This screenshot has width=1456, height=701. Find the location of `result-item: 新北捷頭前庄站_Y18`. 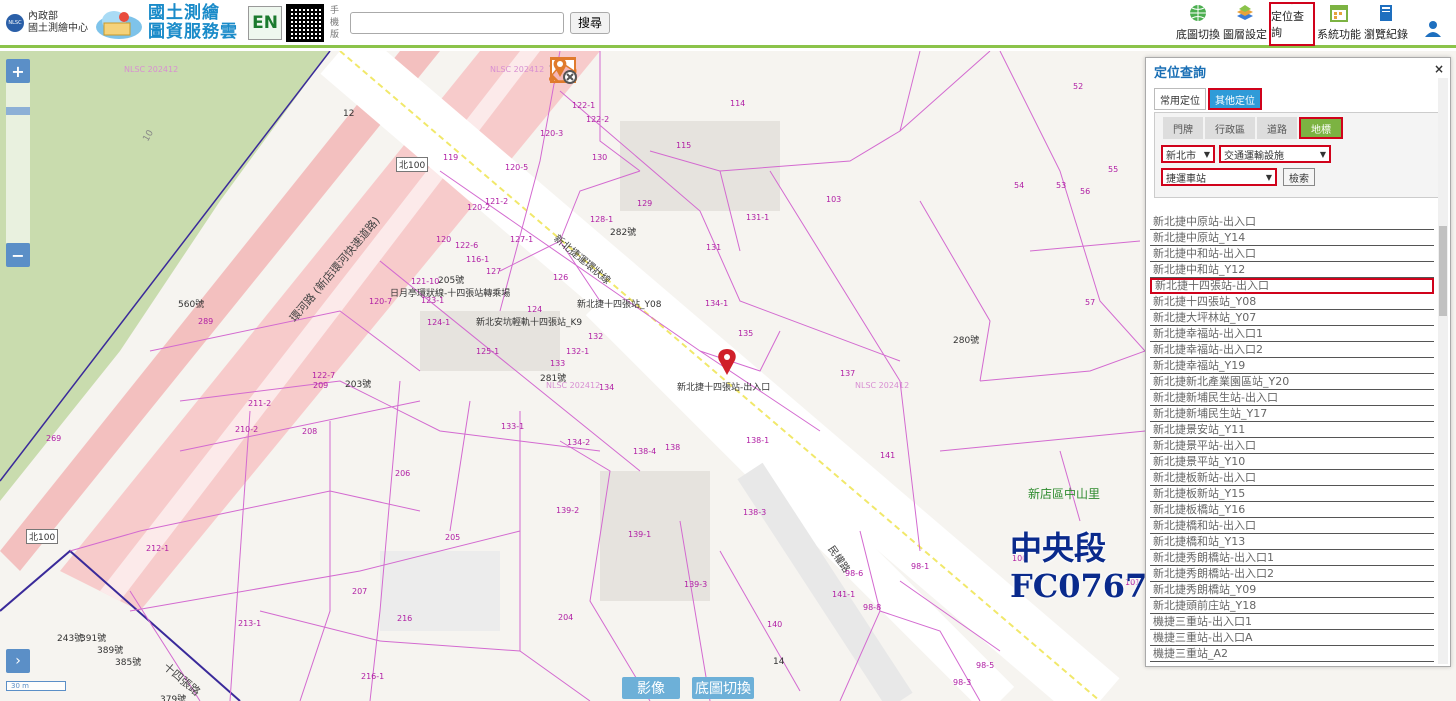

result-item: 新北捷頭前庄站_Y18 is located at coordinates (1292, 606).